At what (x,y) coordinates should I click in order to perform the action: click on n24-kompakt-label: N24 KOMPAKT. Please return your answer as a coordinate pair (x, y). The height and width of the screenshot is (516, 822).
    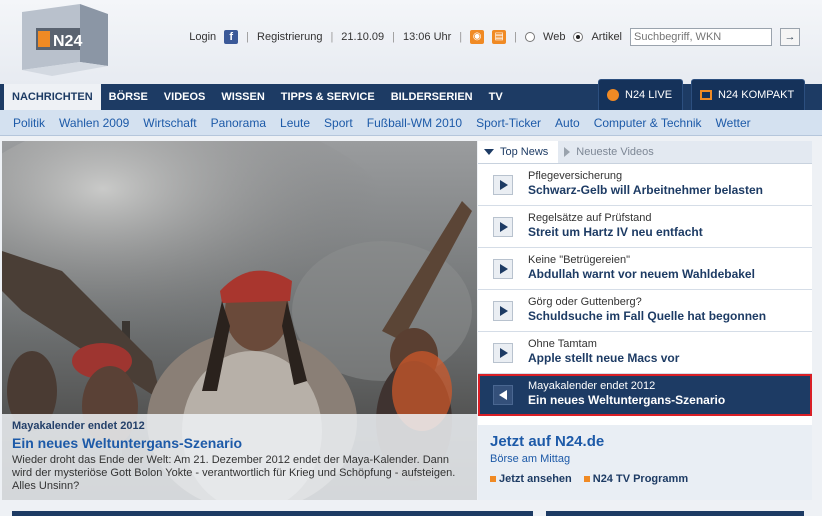
    Looking at the image, I should click on (756, 95).